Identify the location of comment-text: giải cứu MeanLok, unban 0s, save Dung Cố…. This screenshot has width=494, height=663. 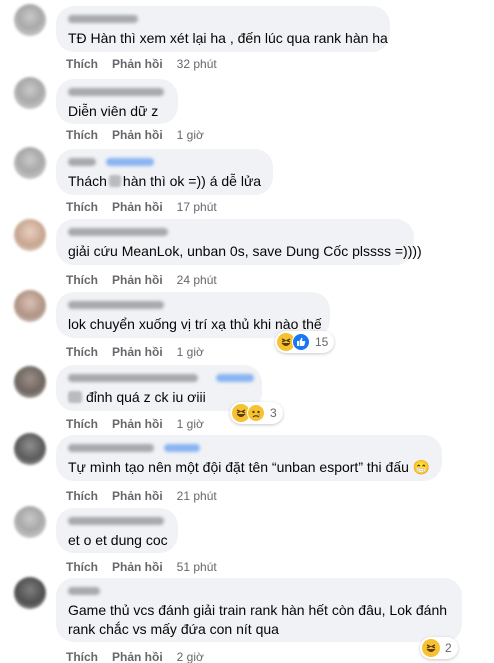
(245, 251).